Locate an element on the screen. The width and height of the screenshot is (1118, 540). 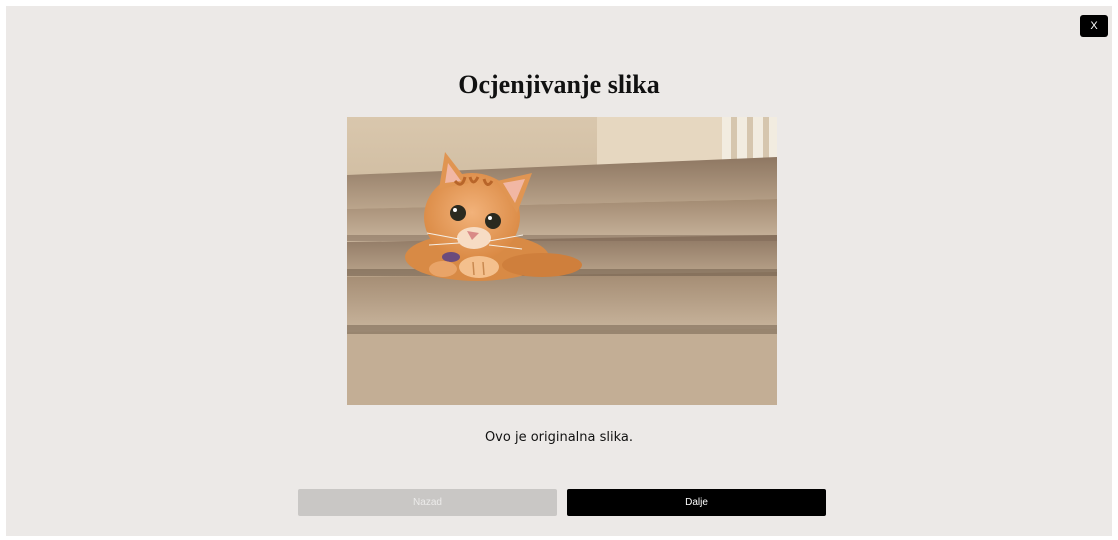
back-button: Nazad is located at coordinates (427, 502).